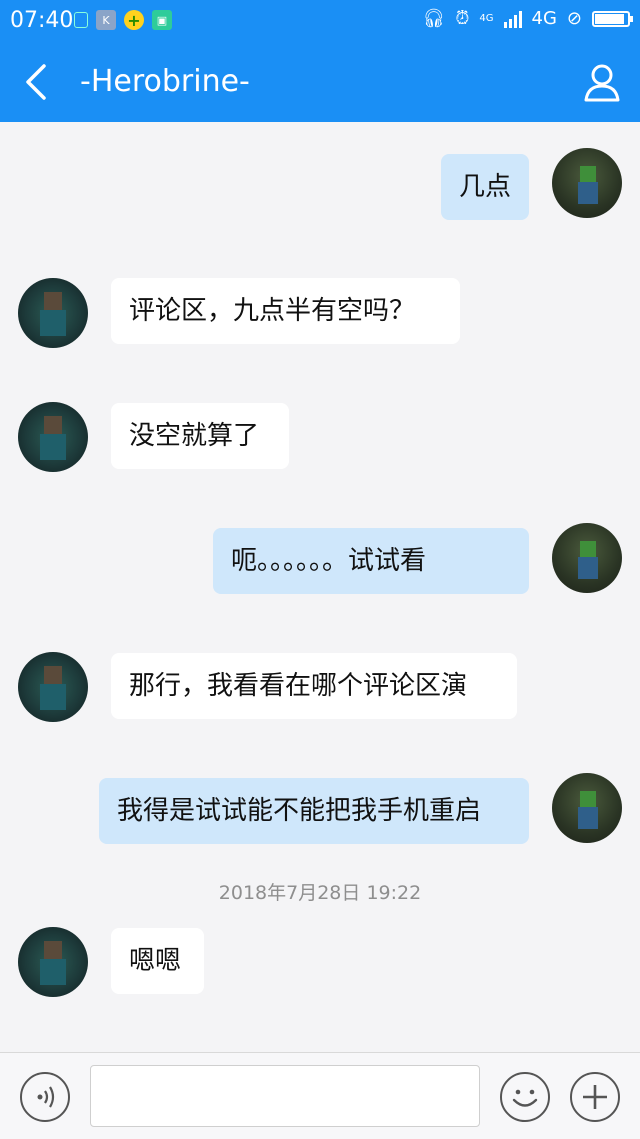 The image size is (640, 1139). What do you see at coordinates (165, 81) in the screenshot?
I see `chat-title: -Herobrine-` at bounding box center [165, 81].